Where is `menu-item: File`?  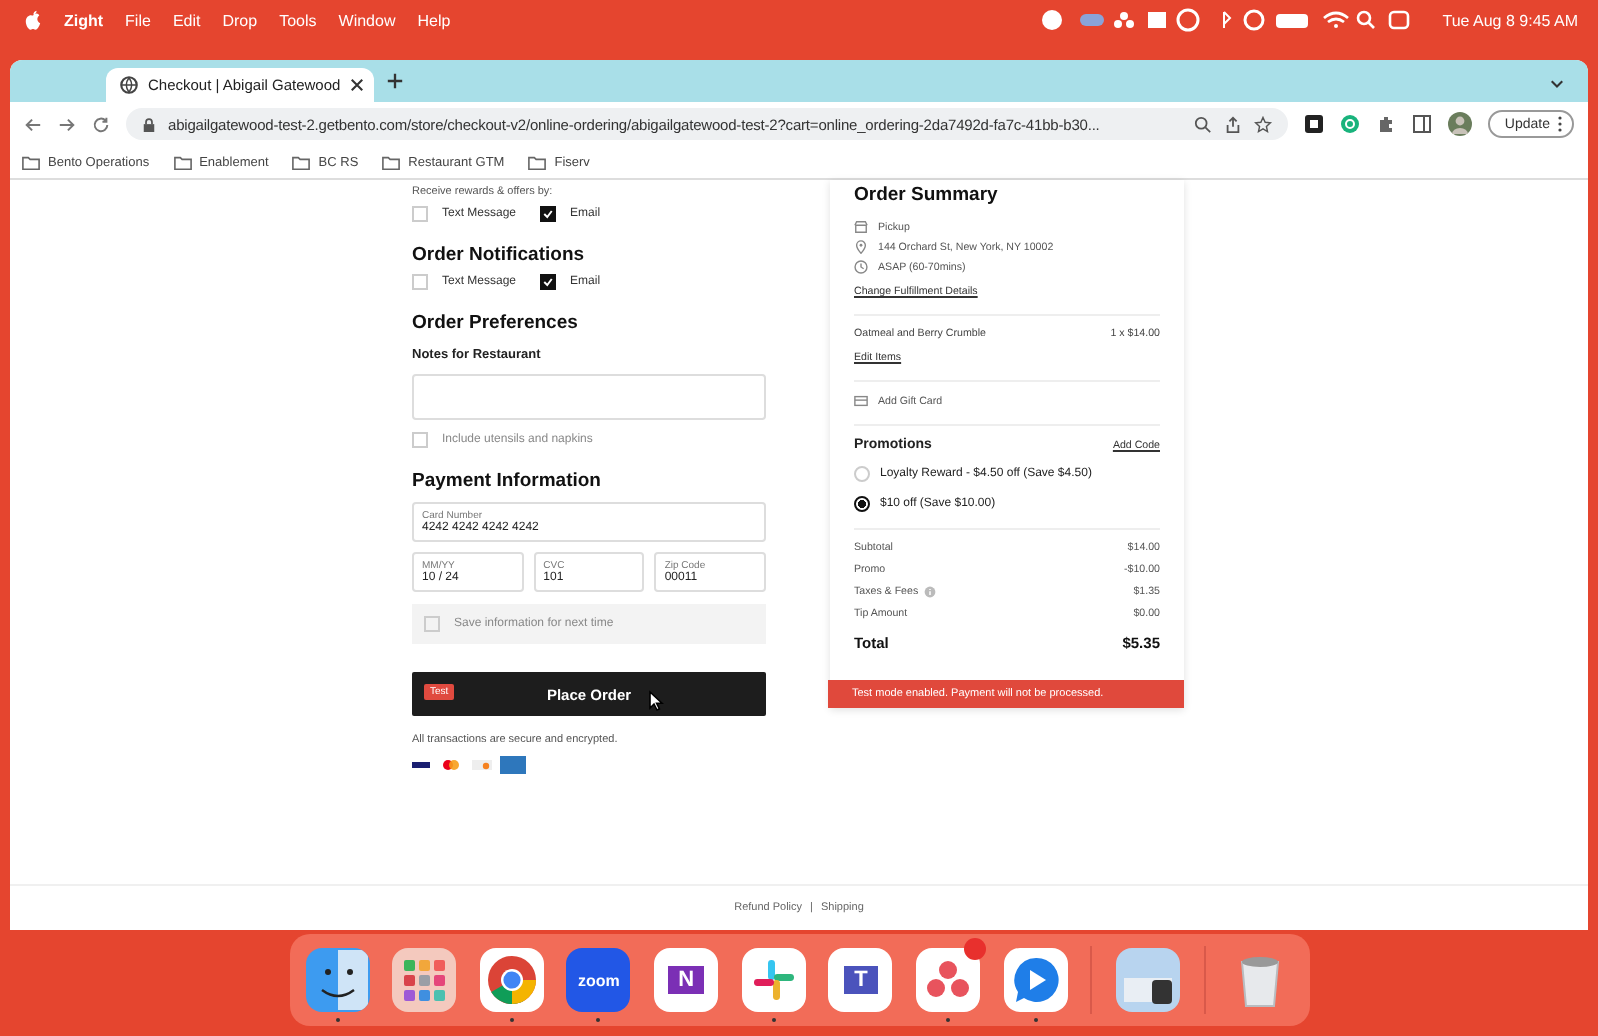
menu-item: File is located at coordinates (138, 20).